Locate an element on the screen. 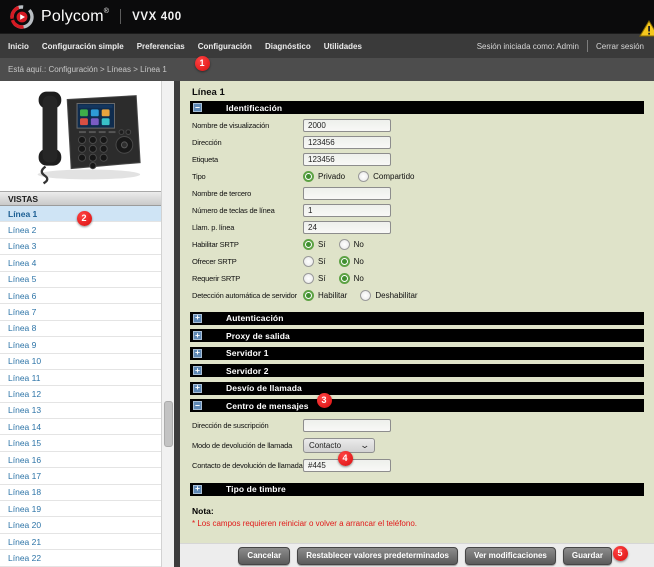 The width and height of the screenshot is (654, 567). section-header-servidor-2: + Servidor 2 is located at coordinates (417, 370).